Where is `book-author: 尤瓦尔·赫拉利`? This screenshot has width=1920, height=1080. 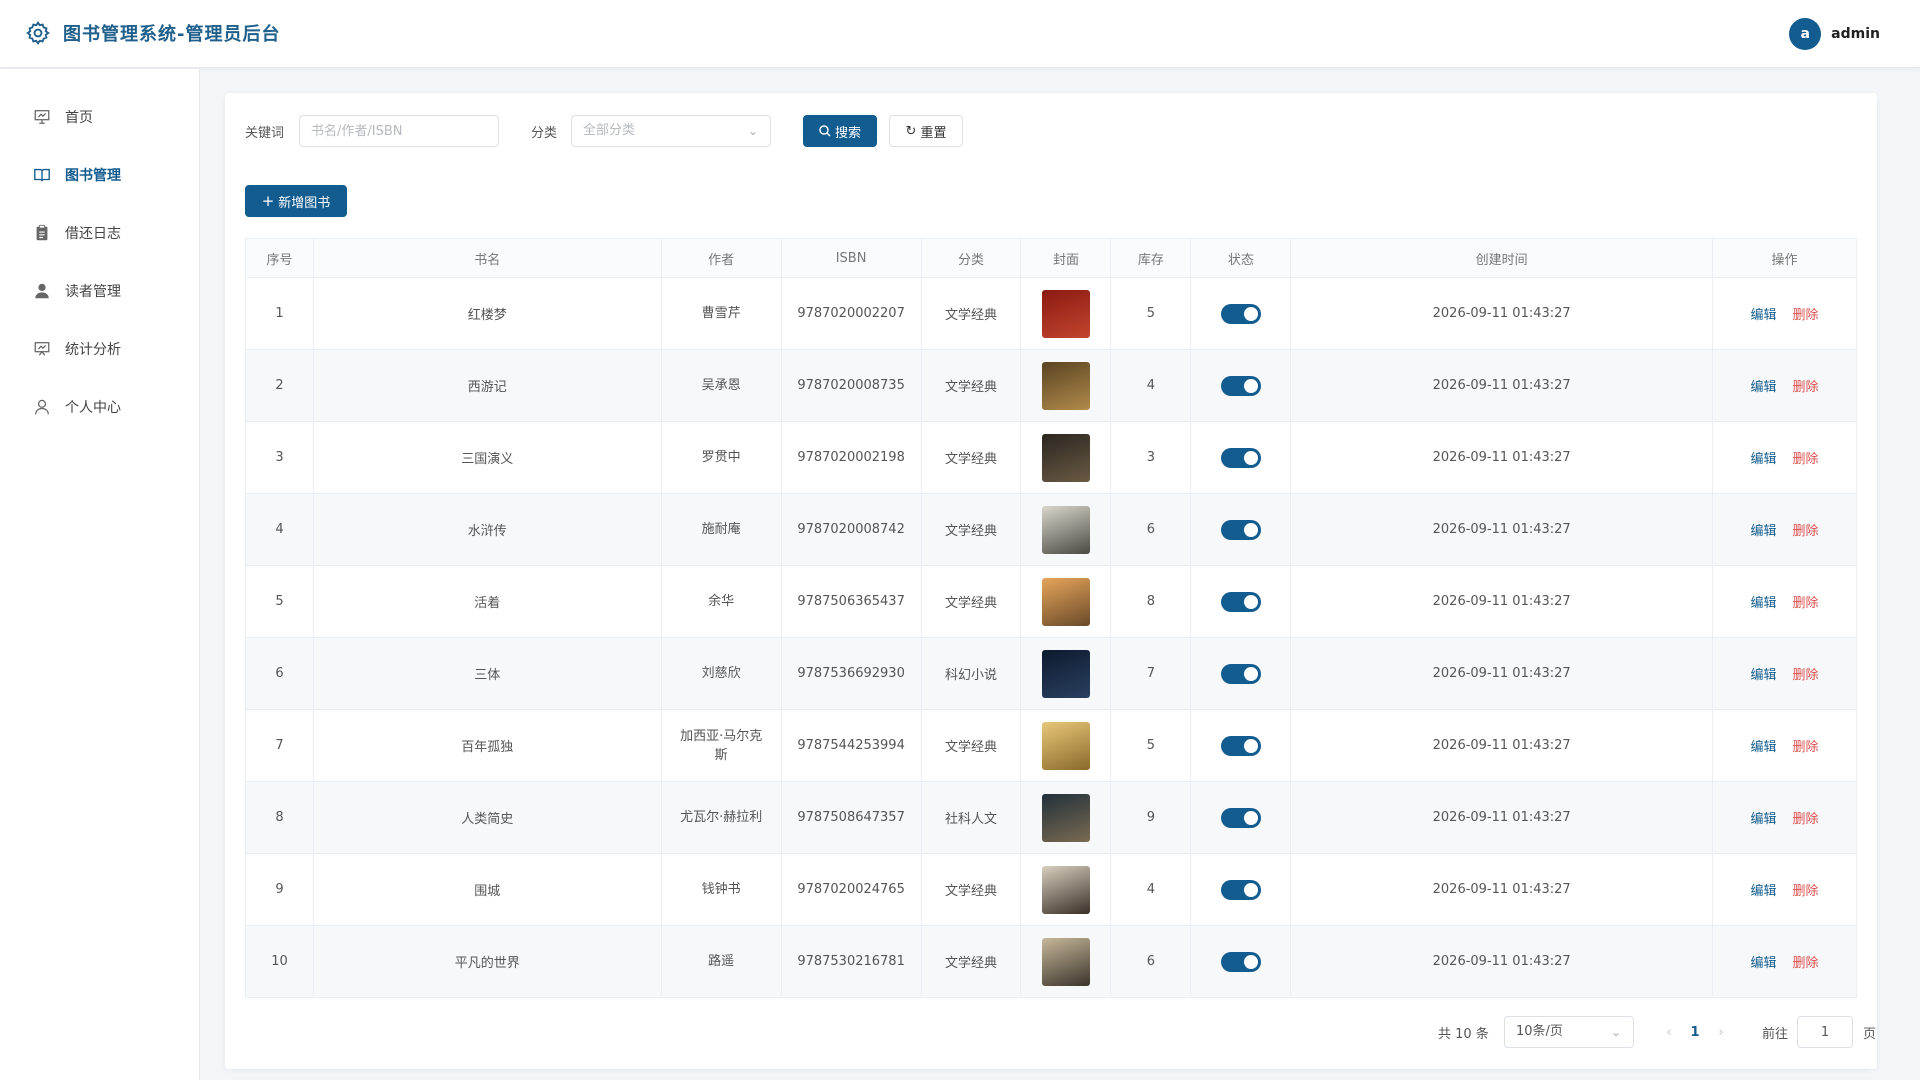 book-author: 尤瓦尔·赫拉利 is located at coordinates (721, 817).